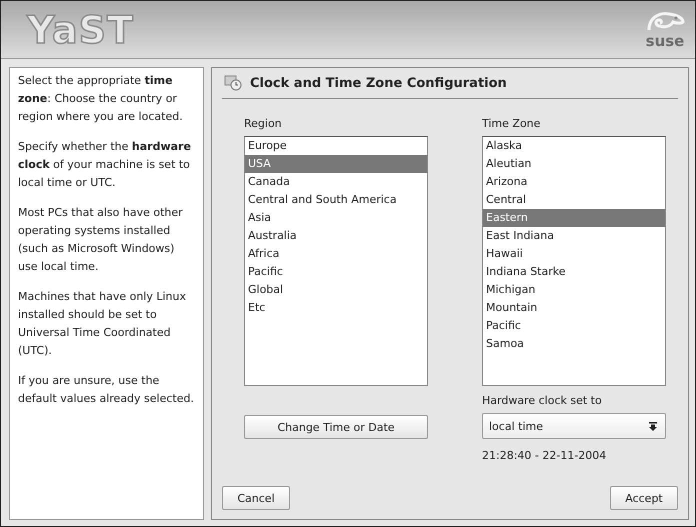  Describe the element at coordinates (233, 83) in the screenshot. I see `clock-map-icon` at that location.